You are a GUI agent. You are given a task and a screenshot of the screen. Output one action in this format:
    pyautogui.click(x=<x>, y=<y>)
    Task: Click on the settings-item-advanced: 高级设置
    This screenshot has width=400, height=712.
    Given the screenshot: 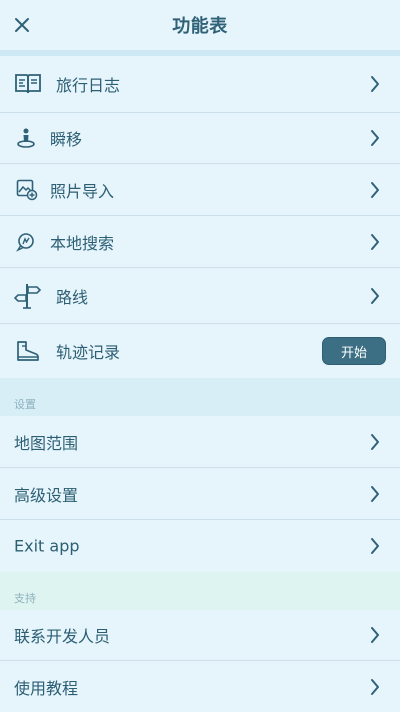 What is the action you would take?
    pyautogui.click(x=200, y=494)
    